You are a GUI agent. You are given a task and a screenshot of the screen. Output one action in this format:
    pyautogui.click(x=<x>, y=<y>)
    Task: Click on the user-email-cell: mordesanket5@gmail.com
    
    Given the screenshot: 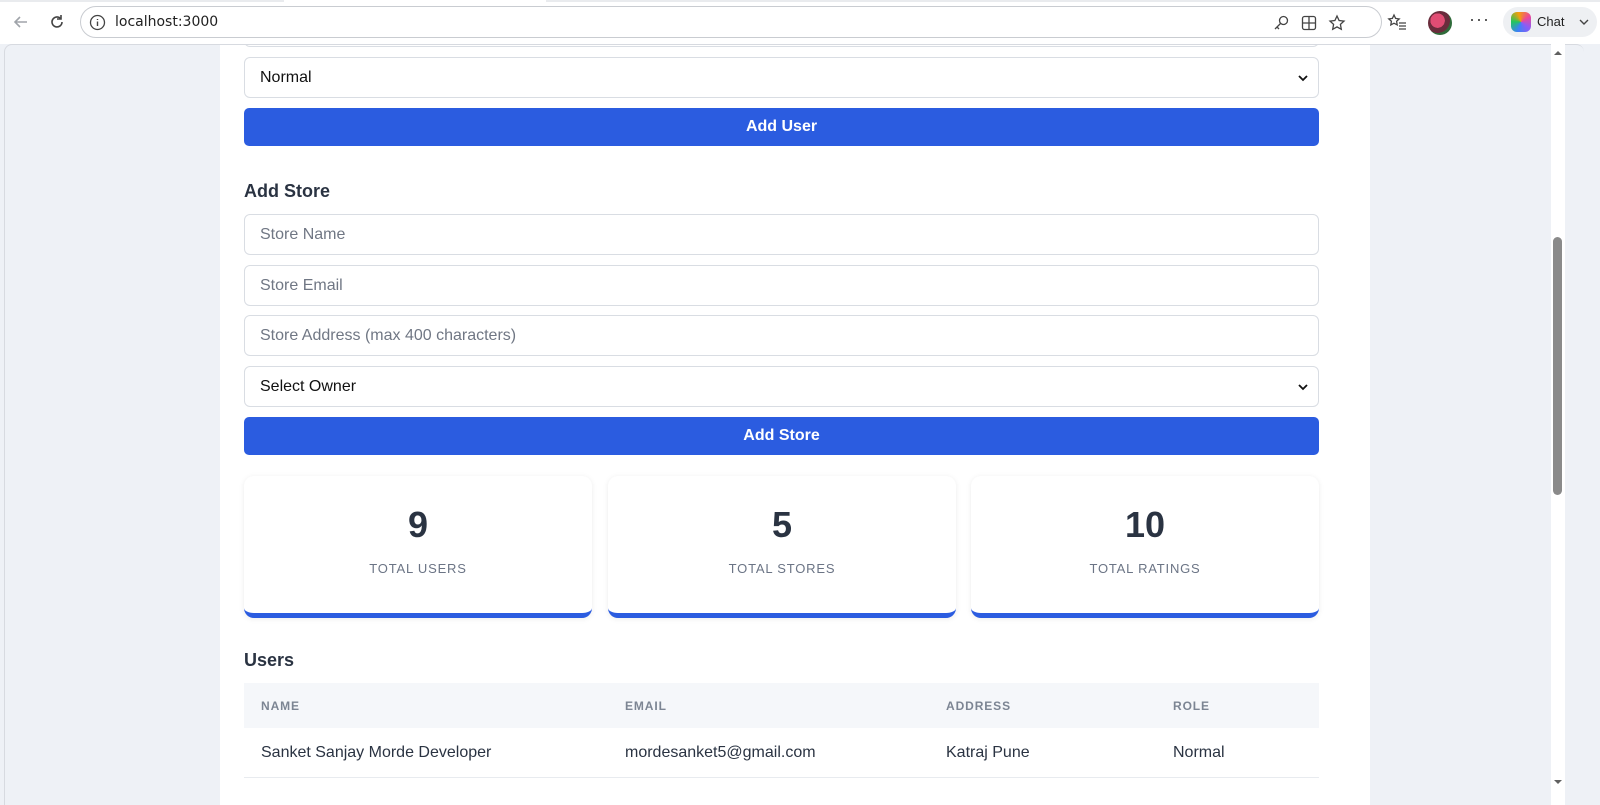 What is the action you would take?
    pyautogui.click(x=720, y=752)
    